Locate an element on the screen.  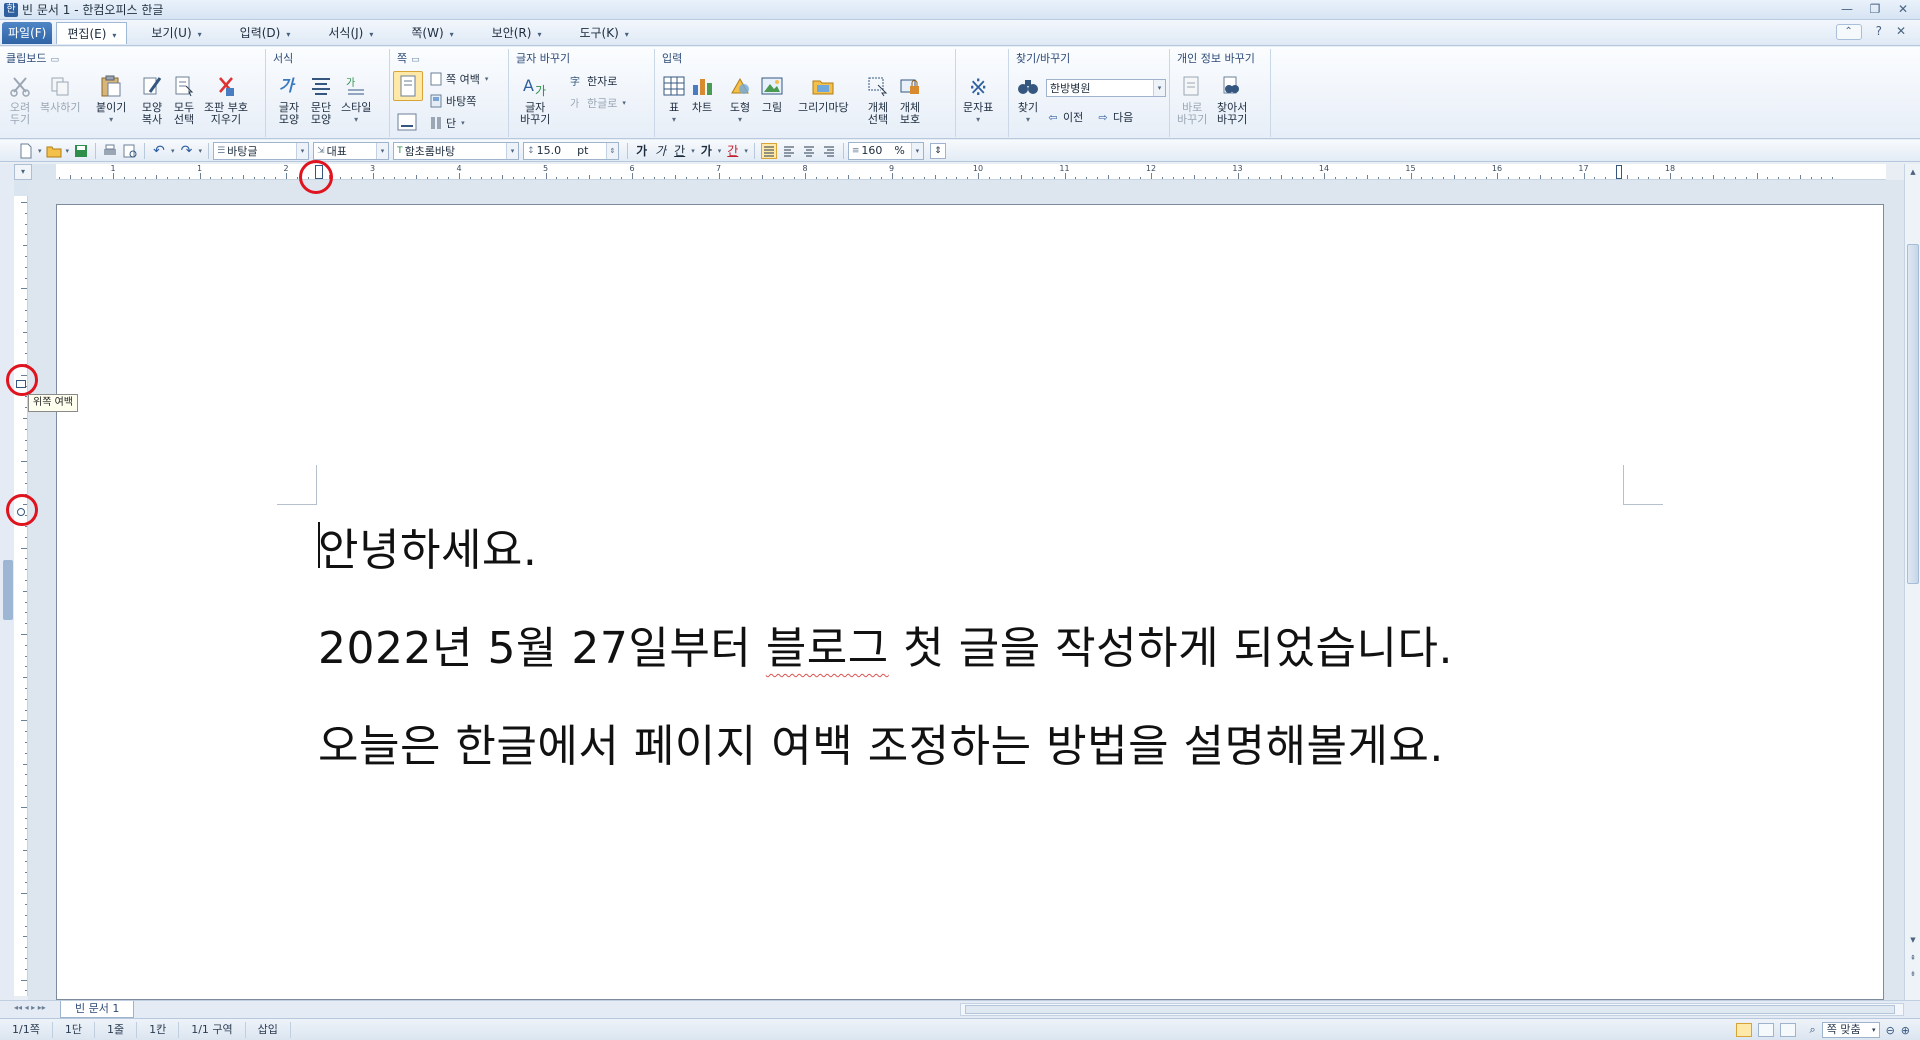
close-icon: ✕ is located at coordinates (1903, 9).